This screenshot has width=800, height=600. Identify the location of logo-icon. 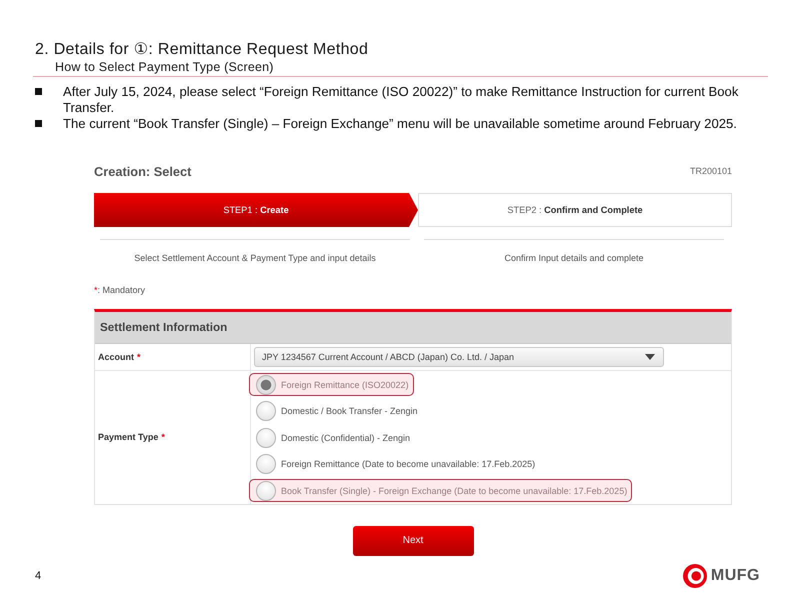
(694, 576).